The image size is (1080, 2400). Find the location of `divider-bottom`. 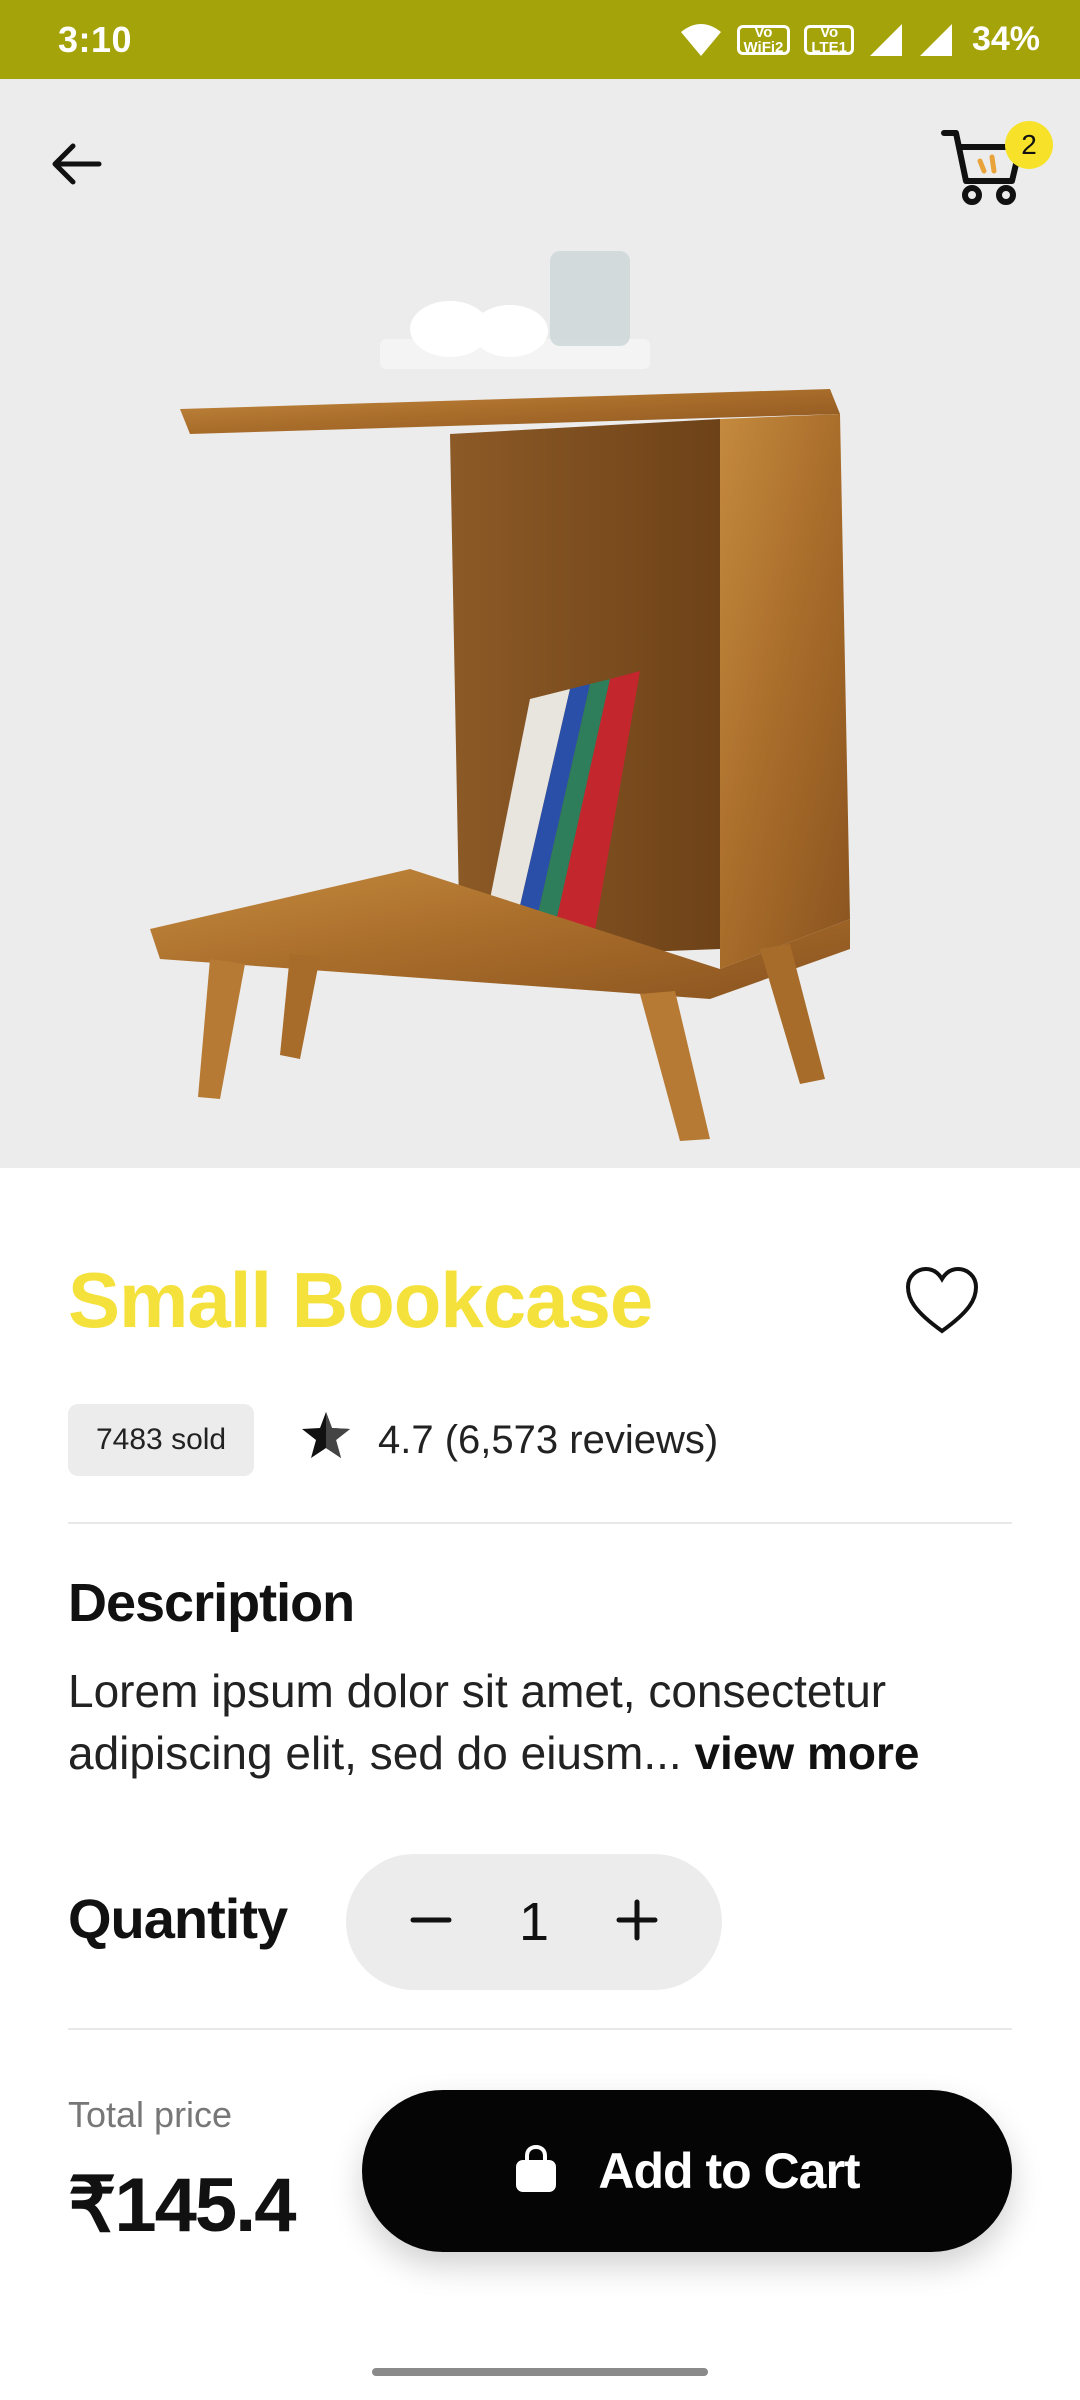

divider-bottom is located at coordinates (540, 2029).